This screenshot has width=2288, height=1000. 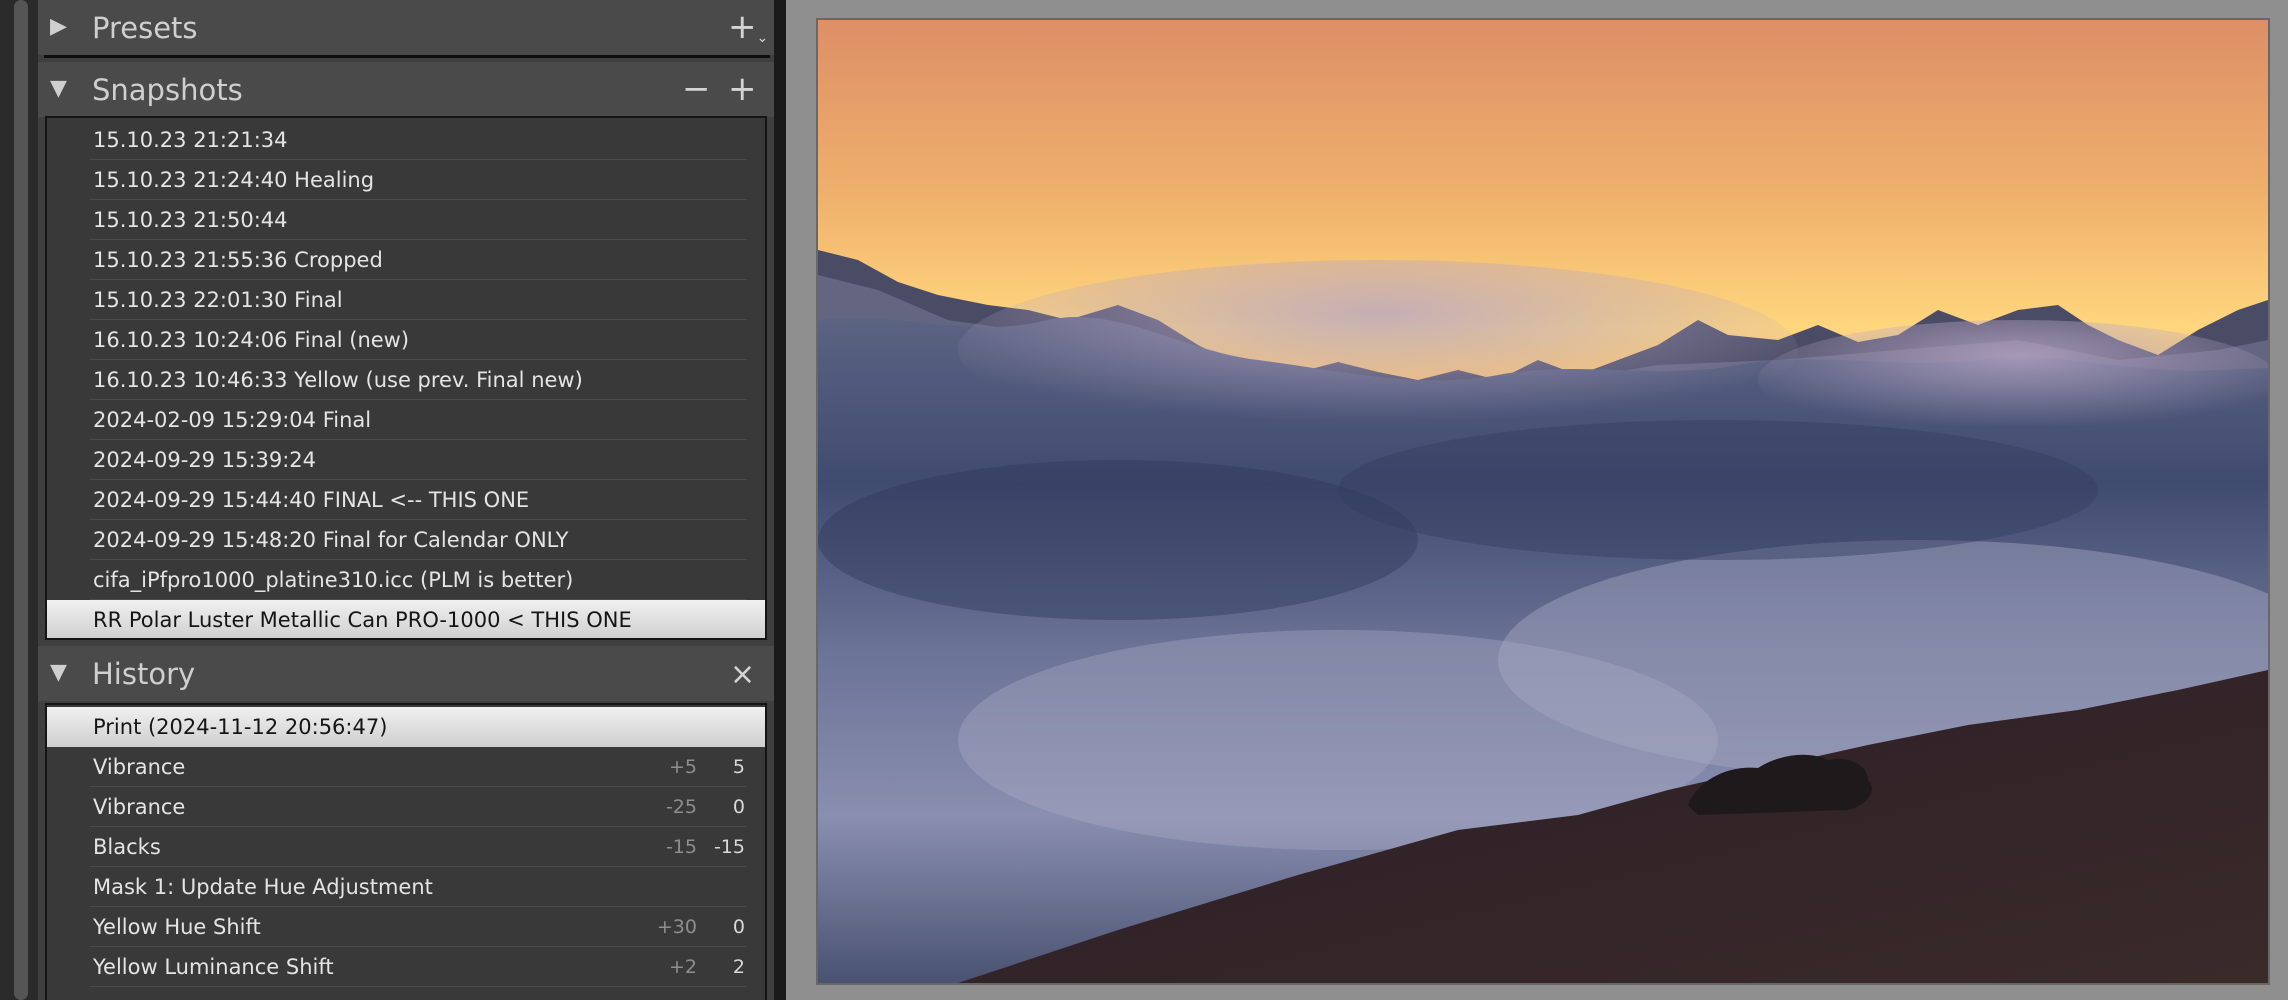 What do you see at coordinates (406, 220) in the screenshot?
I see `snapshot-item: 15.10.23 21:50:44` at bounding box center [406, 220].